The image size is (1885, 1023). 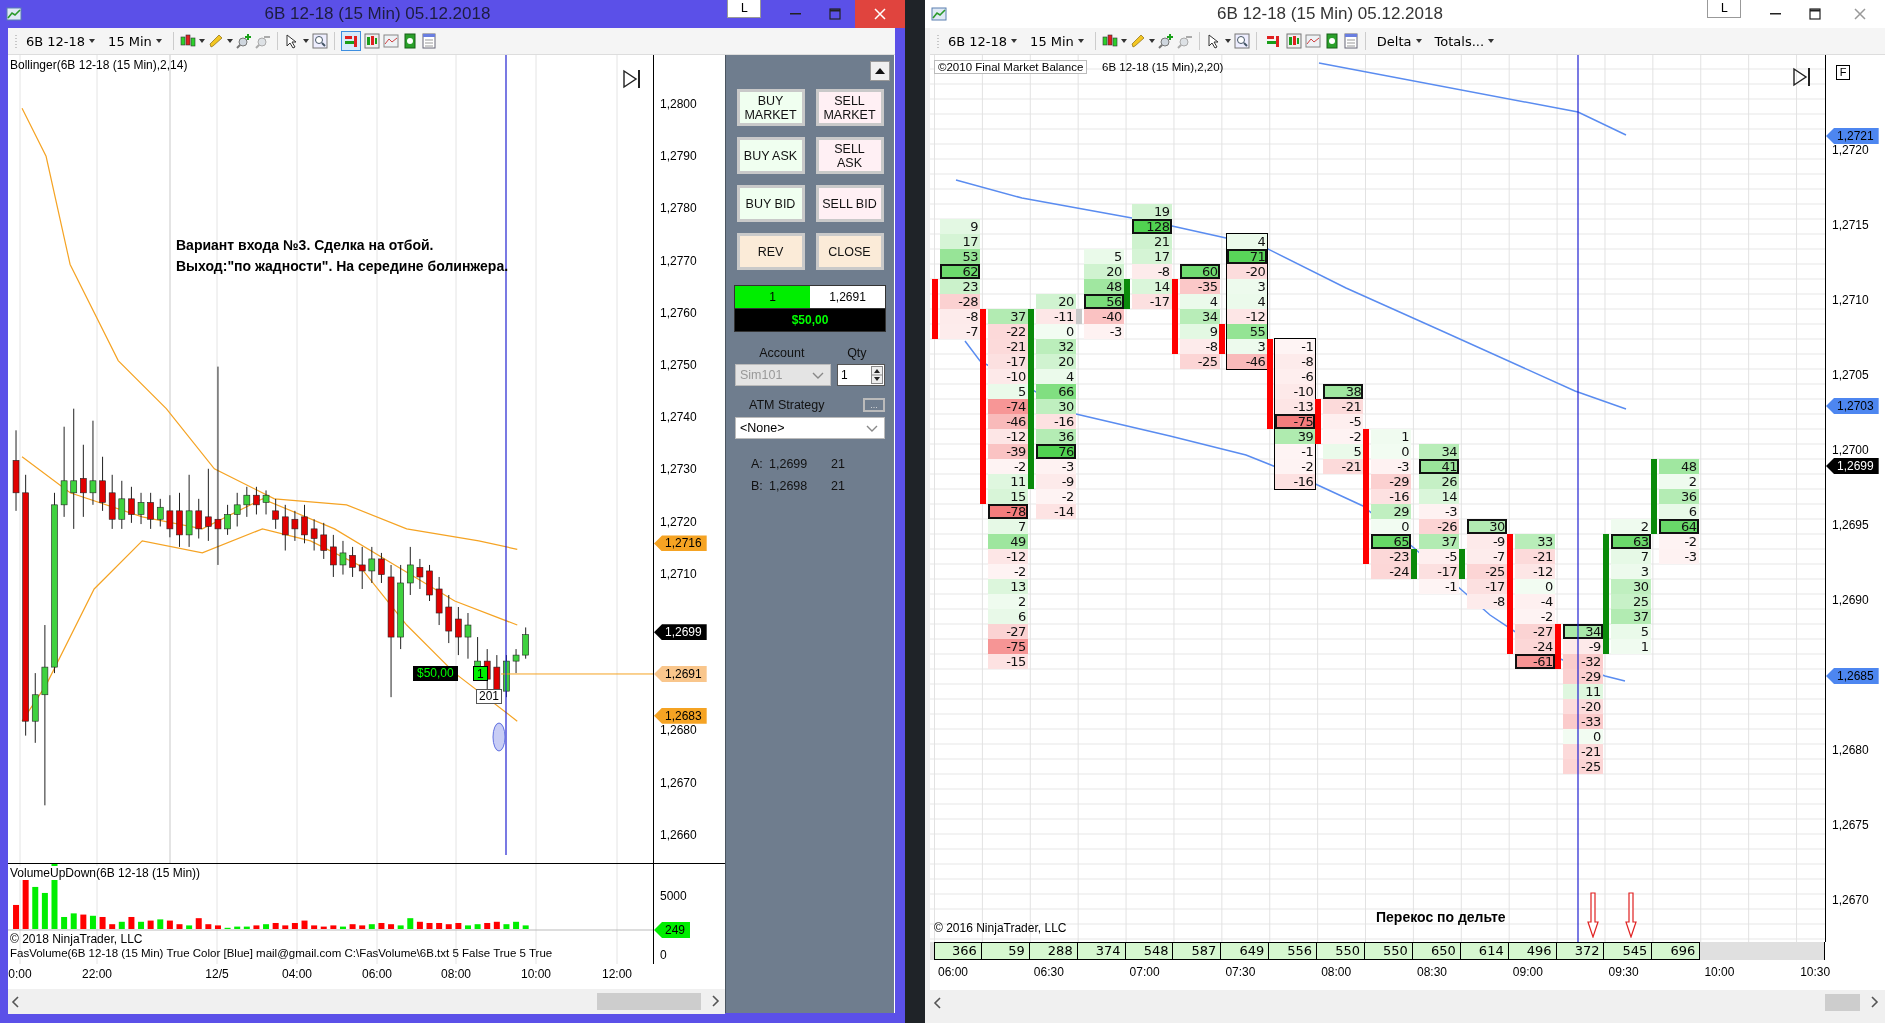 I want to click on quantity-field: 1, so click(x=861, y=375).